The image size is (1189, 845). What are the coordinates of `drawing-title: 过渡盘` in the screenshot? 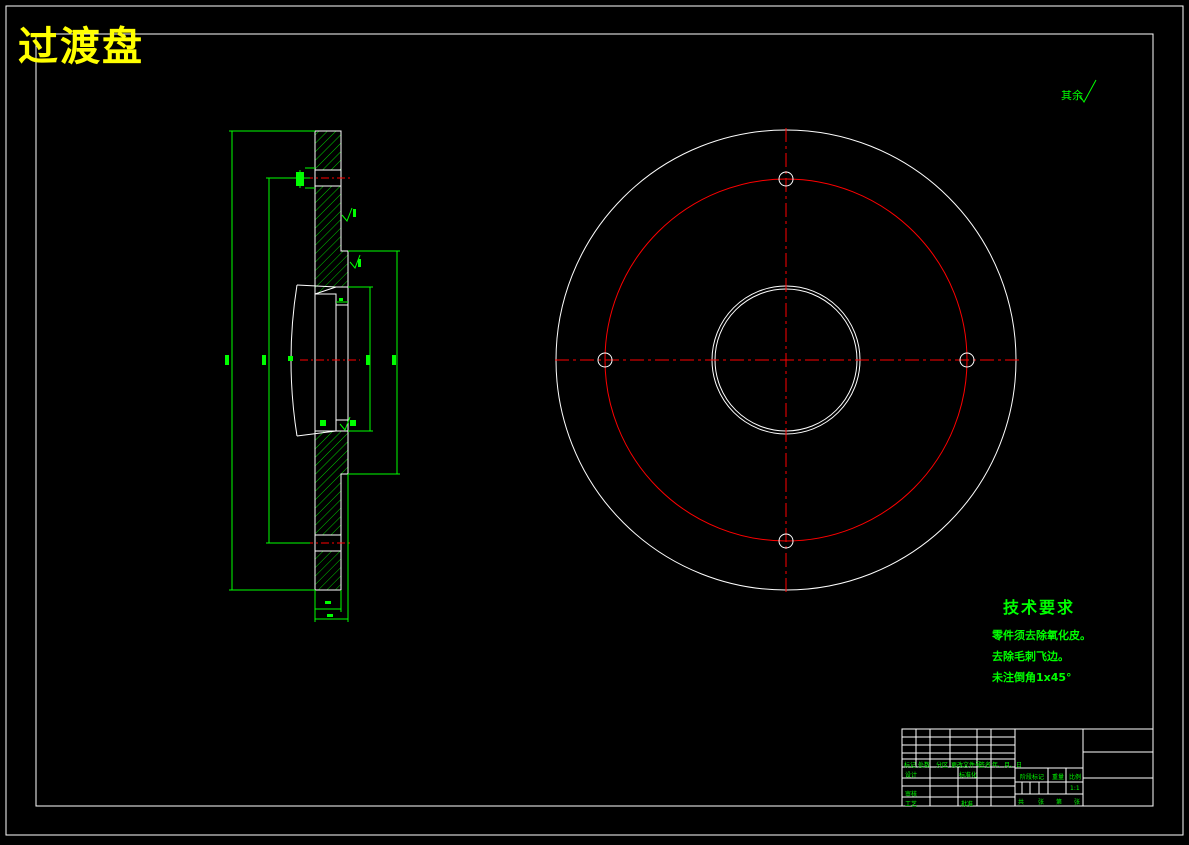 It's located at (81, 47).